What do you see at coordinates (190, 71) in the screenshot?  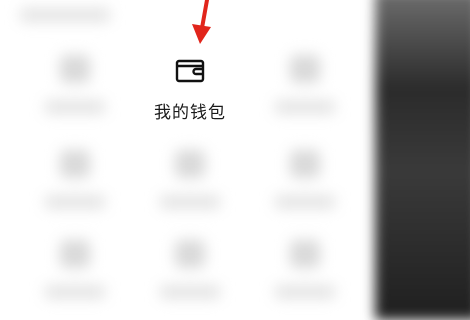 I see `wallet-icon` at bounding box center [190, 71].